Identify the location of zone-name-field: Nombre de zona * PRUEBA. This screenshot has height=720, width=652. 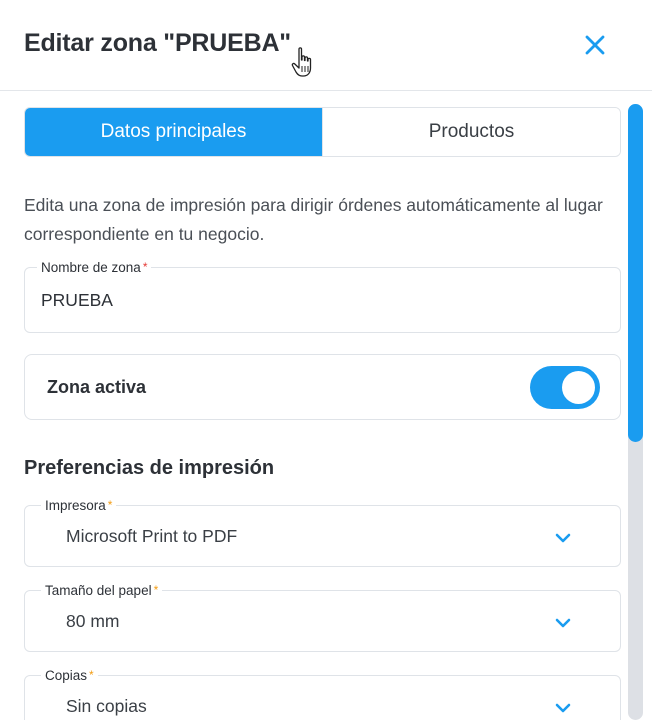
(322, 296).